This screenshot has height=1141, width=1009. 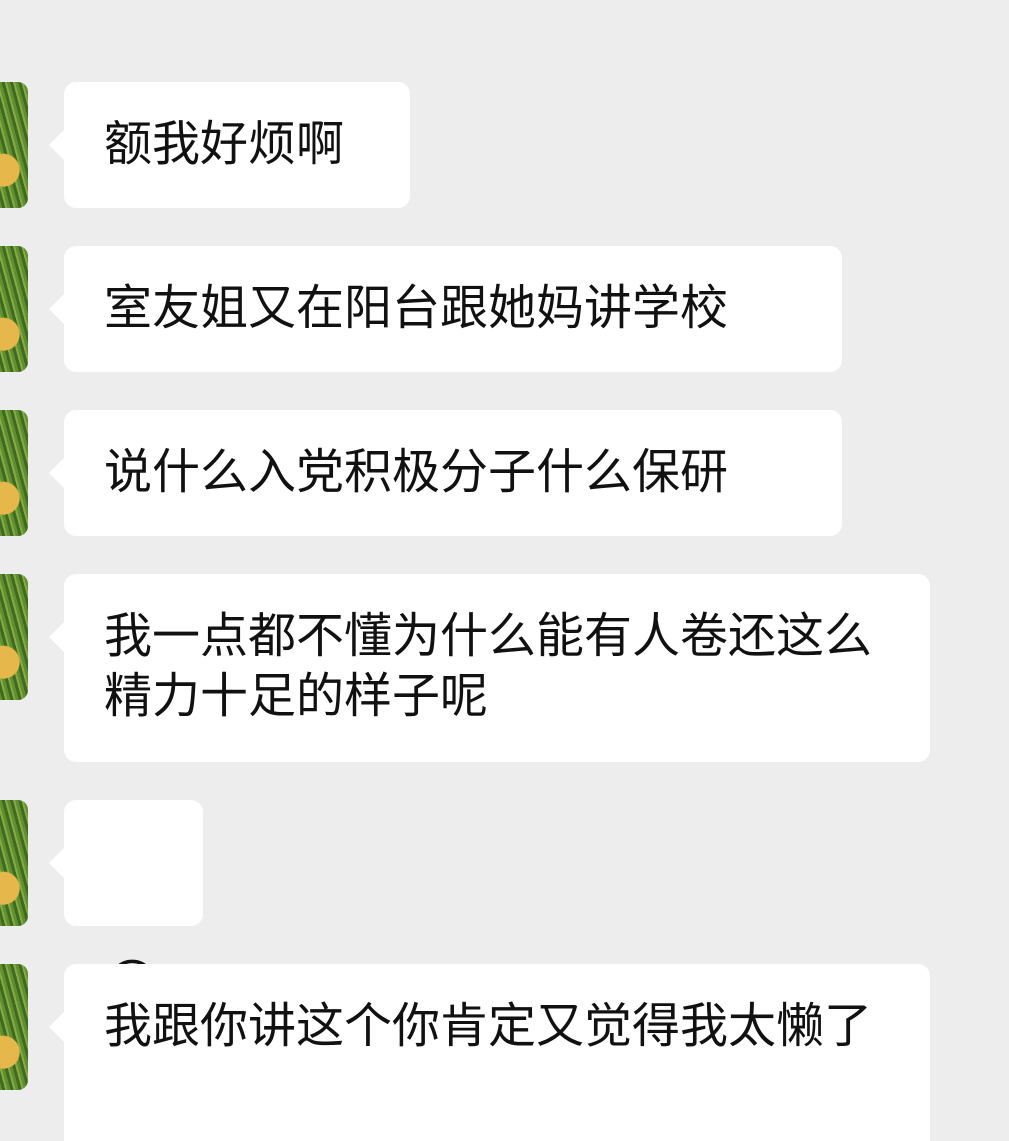 What do you see at coordinates (229, 145) in the screenshot?
I see `message-bubble: 额我好烦啊` at bounding box center [229, 145].